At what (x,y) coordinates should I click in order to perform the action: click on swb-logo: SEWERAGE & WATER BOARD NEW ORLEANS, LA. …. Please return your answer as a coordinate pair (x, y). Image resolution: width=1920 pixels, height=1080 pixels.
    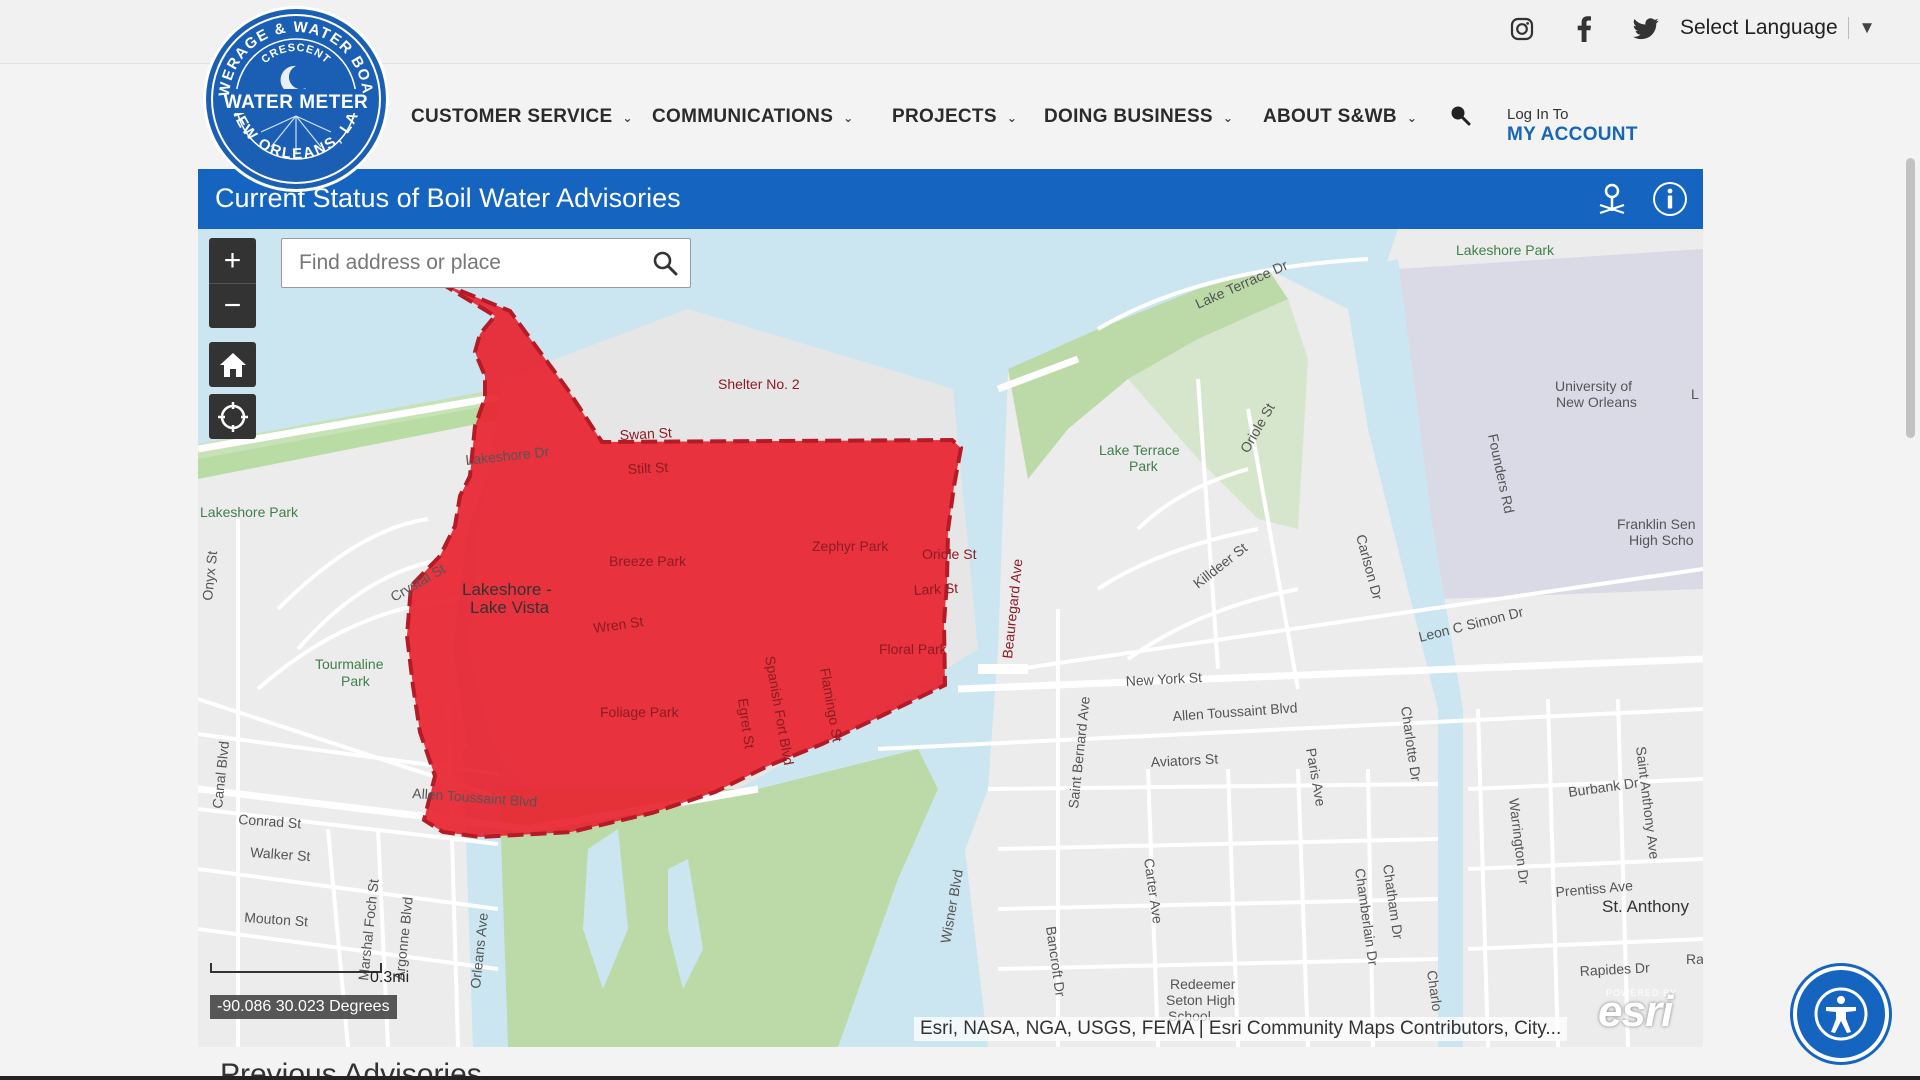
    Looking at the image, I should click on (293, 97).